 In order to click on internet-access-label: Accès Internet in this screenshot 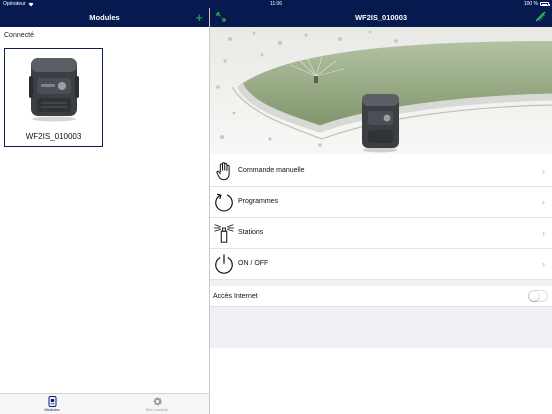, I will do `click(235, 296)`.